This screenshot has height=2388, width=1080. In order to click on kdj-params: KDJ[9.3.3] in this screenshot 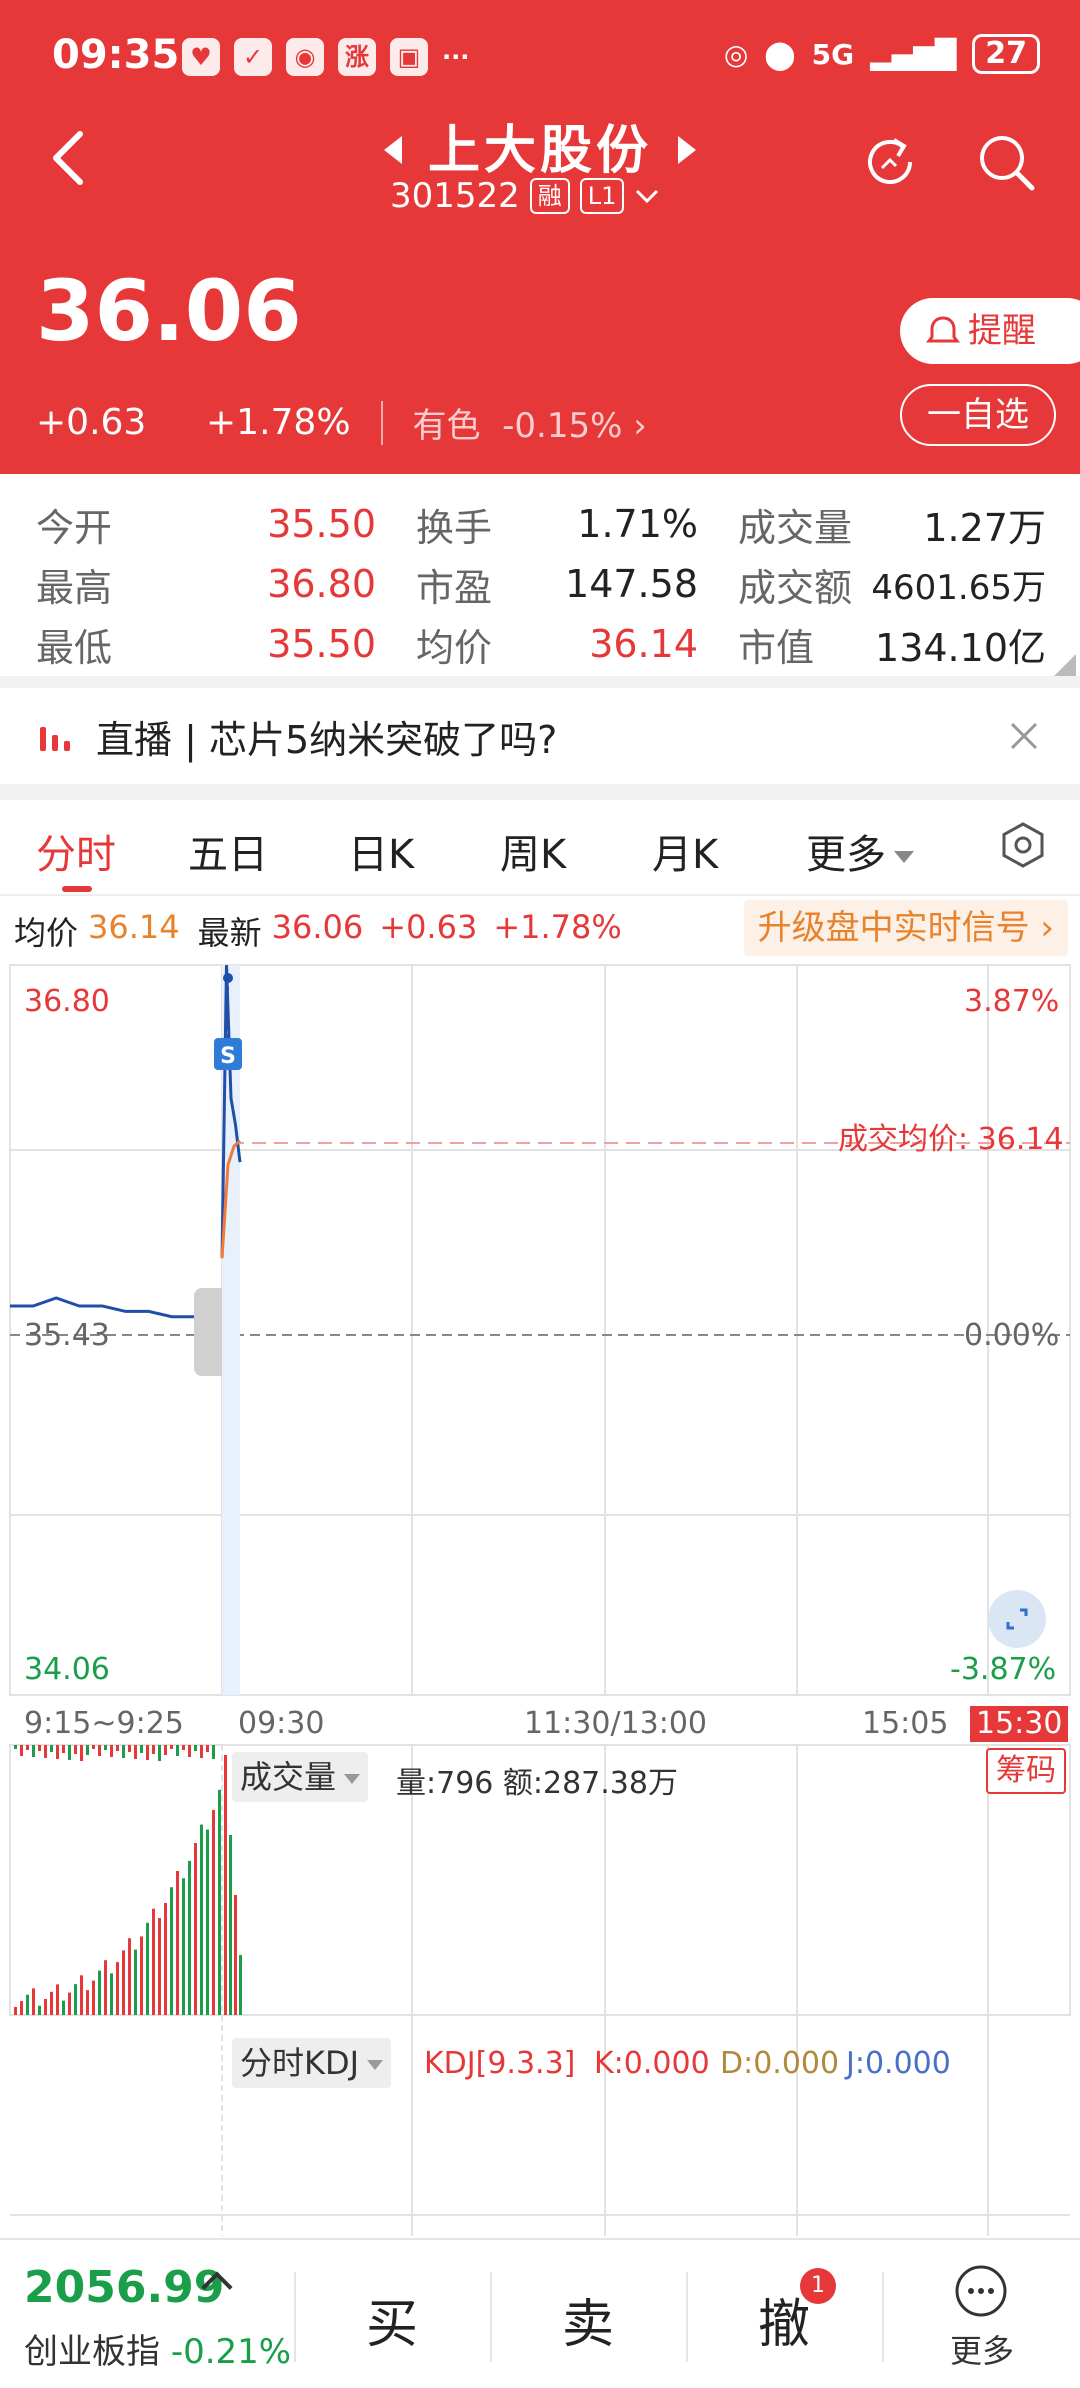, I will do `click(500, 2063)`.